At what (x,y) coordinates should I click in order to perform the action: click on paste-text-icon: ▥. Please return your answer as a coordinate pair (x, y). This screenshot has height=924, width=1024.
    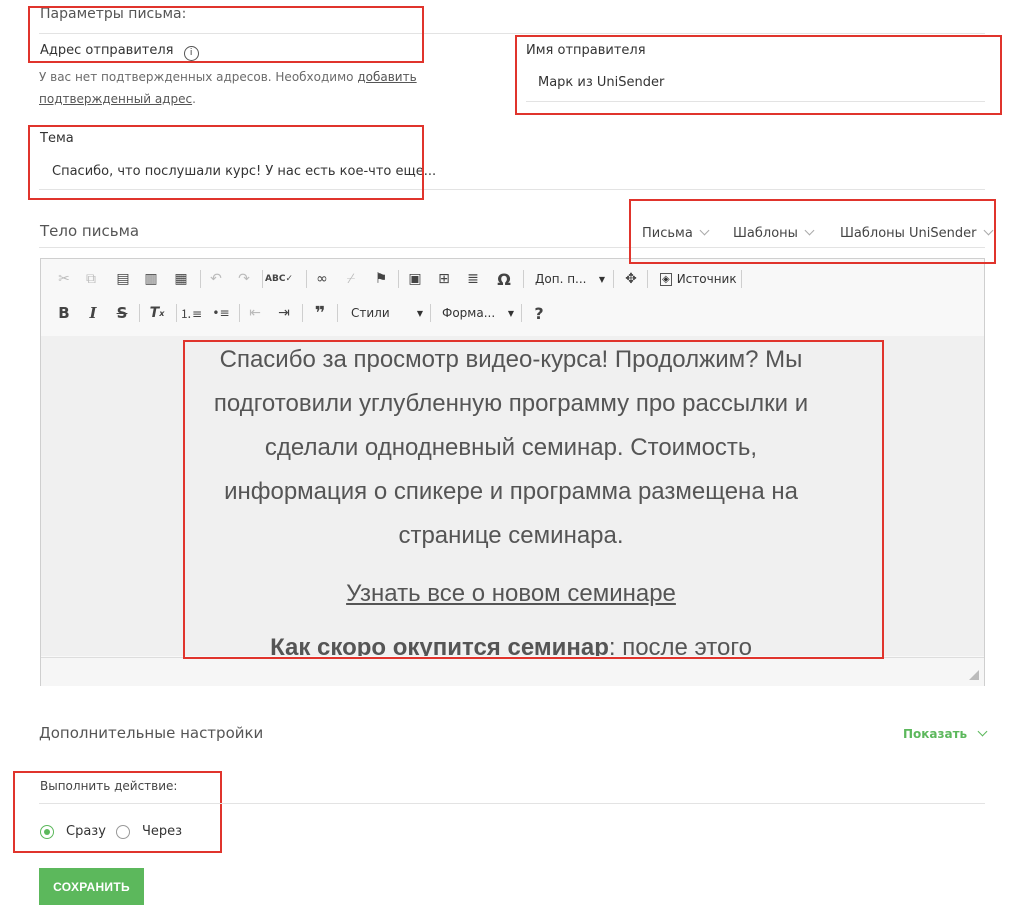
    Looking at the image, I should click on (151, 279).